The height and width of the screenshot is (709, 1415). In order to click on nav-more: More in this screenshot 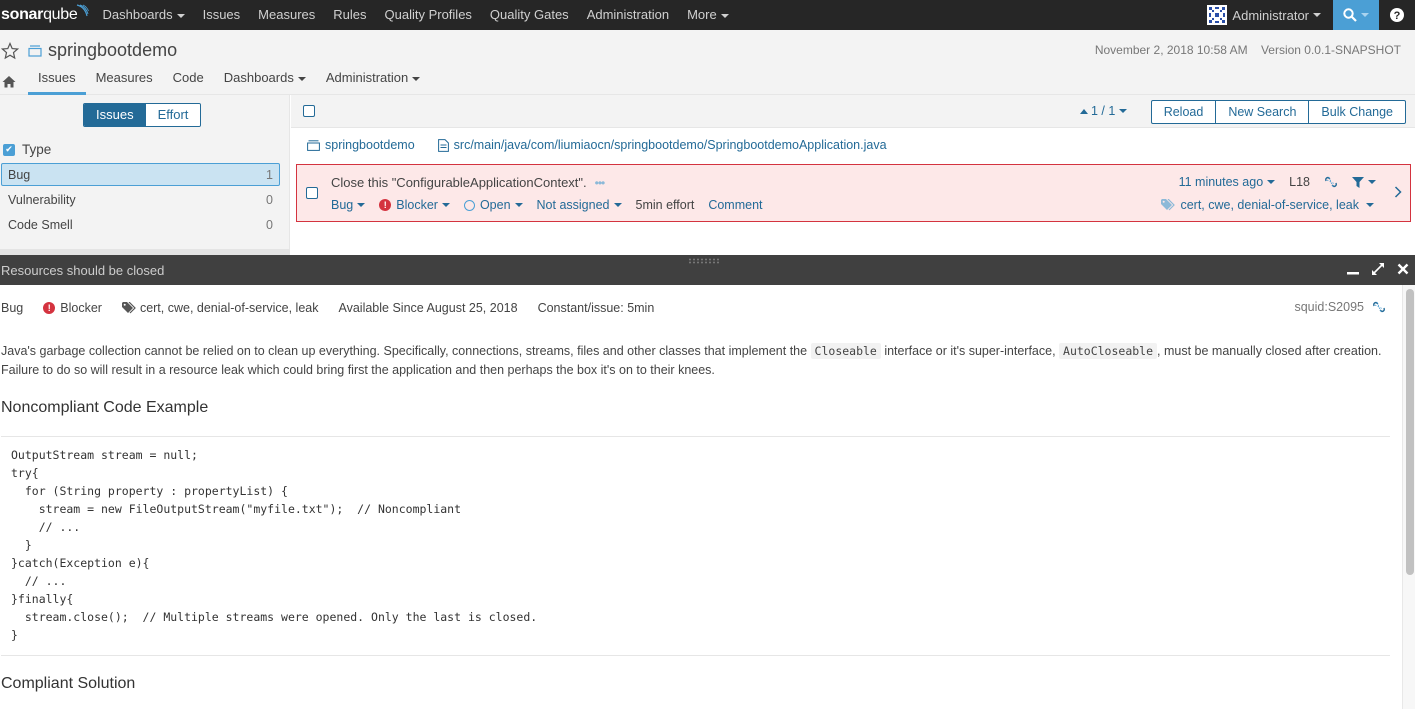, I will do `click(708, 15)`.